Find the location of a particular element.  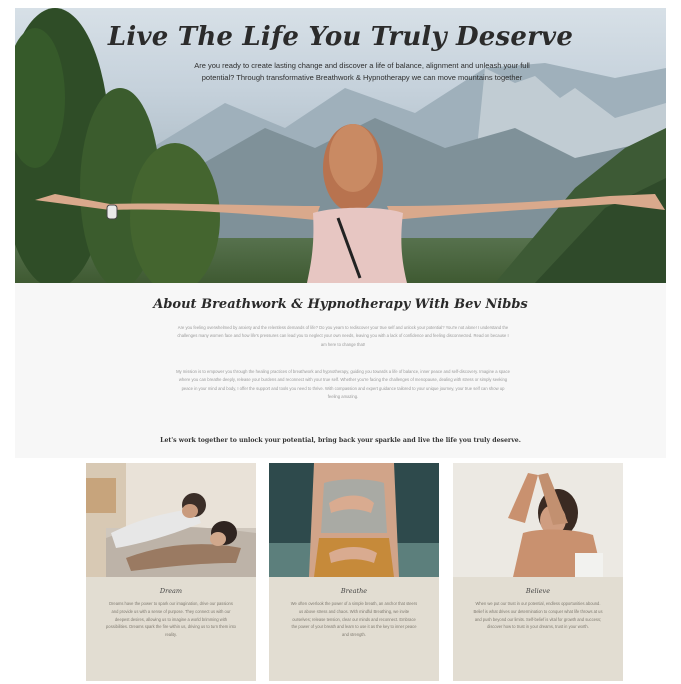

card-title: Dream is located at coordinates (171, 591).